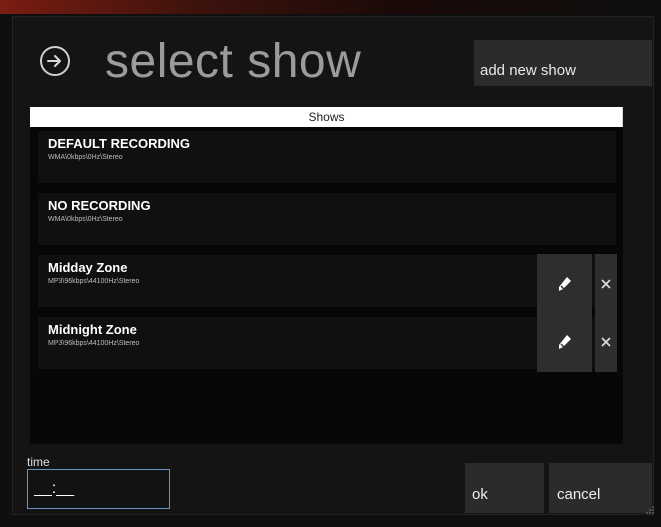 The image size is (661, 527). Describe the element at coordinates (650, 510) in the screenshot. I see `resize-grip-icon` at that location.